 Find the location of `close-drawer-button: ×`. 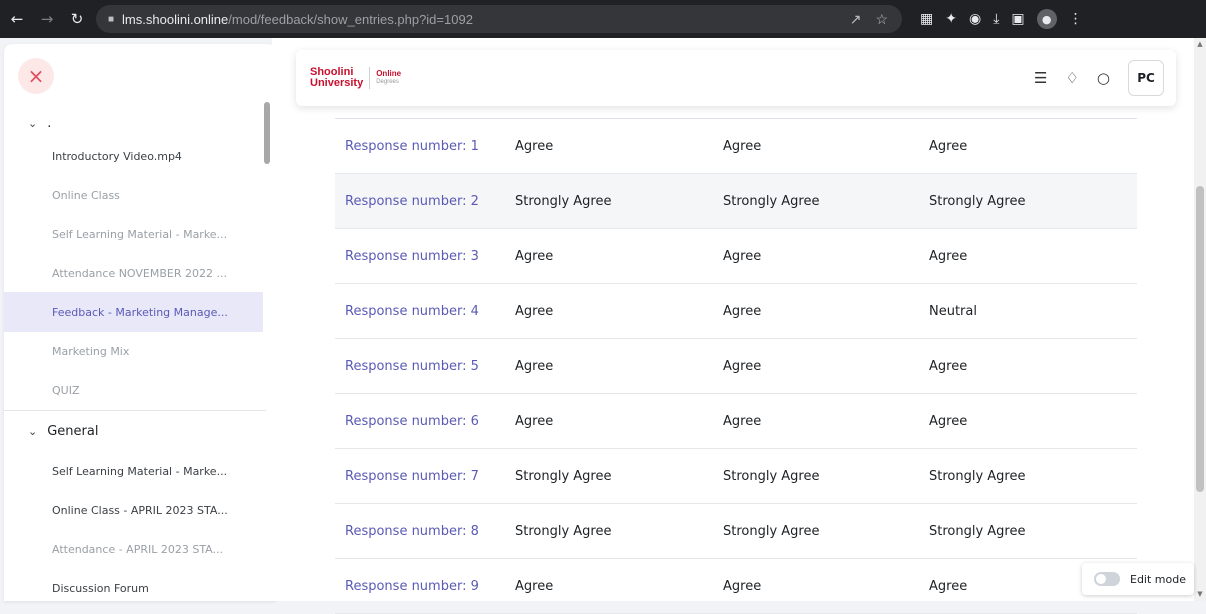

close-drawer-button: × is located at coordinates (36, 76).